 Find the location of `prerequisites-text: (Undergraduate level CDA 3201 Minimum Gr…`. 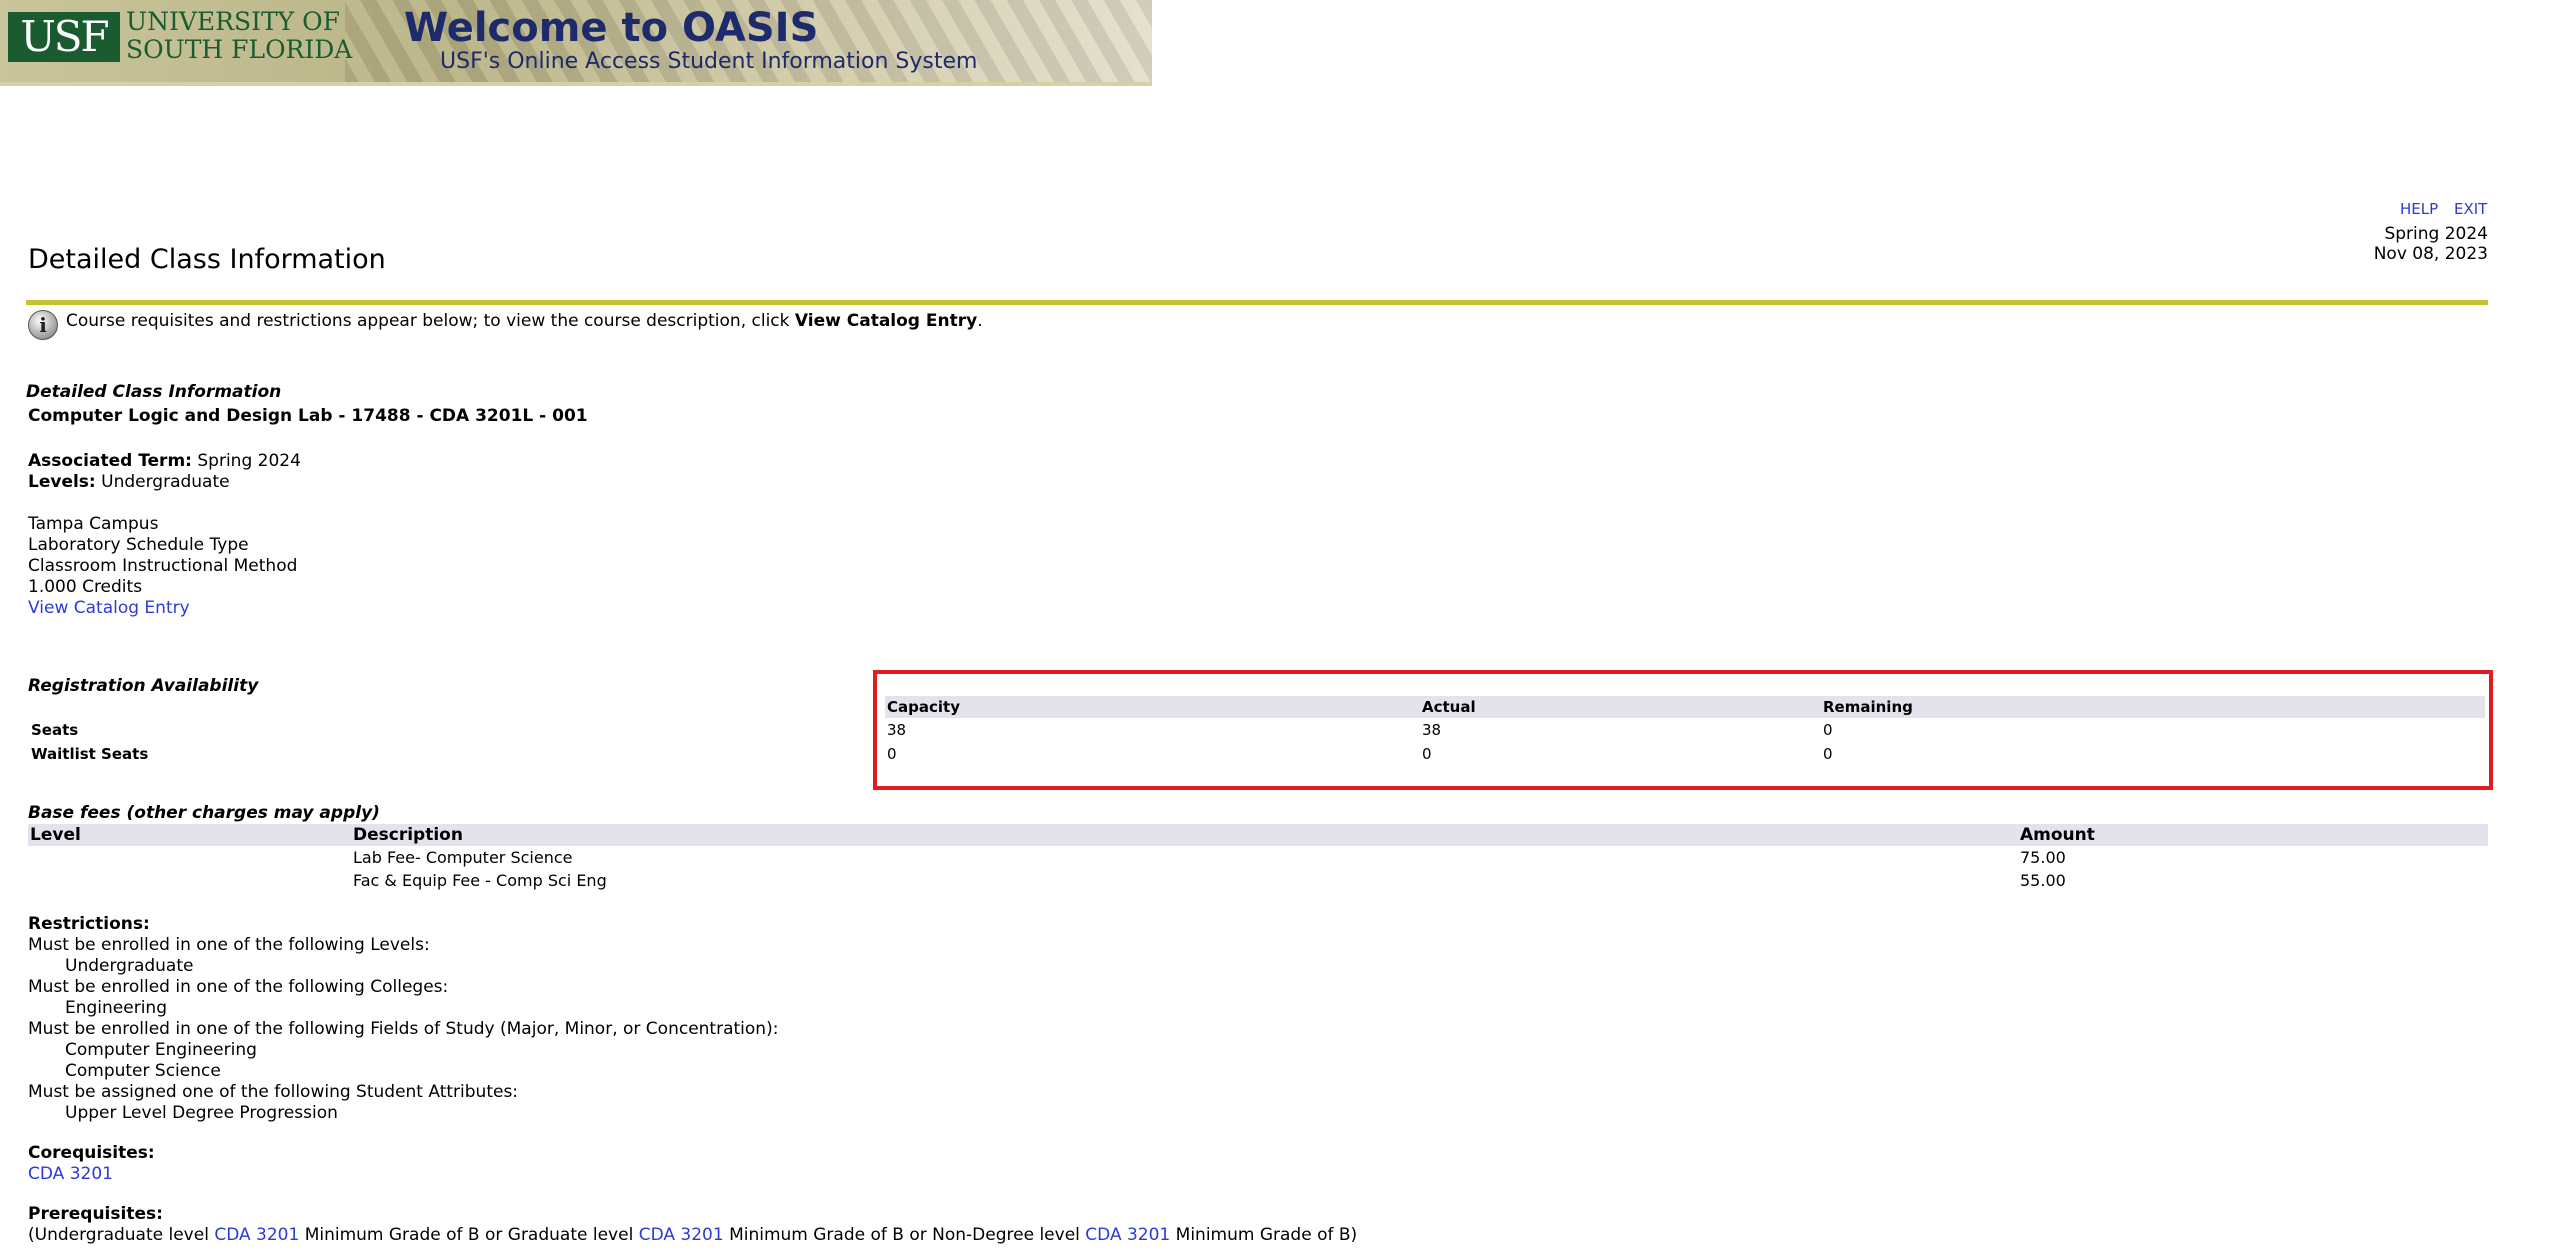

prerequisites-text: (Undergraduate level CDA 3201 Minimum Gr… is located at coordinates (692, 1235).